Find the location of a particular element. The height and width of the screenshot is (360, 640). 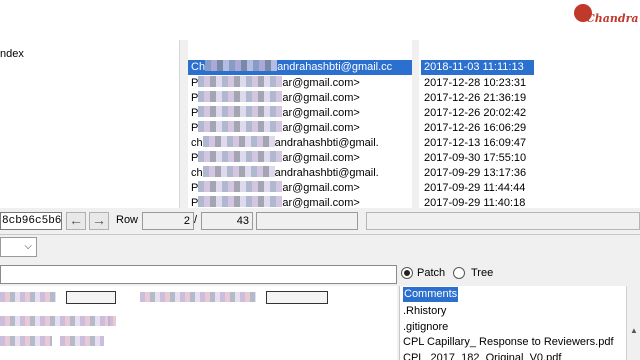

commit-date-row: 2017-09-29 11:44:44 is located at coordinates (473, 188).